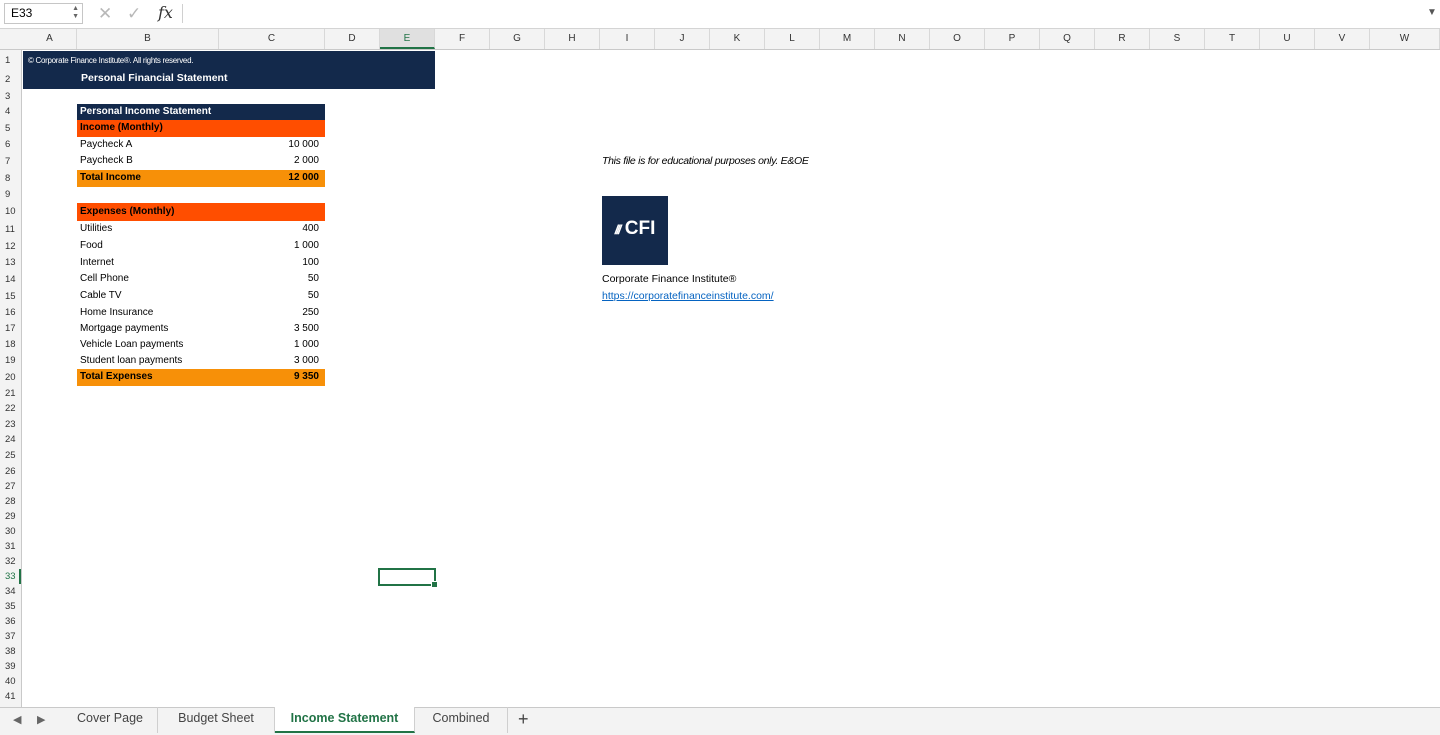  I want to click on company-link: https://corporatefinanceinstitute.com/, so click(688, 296).